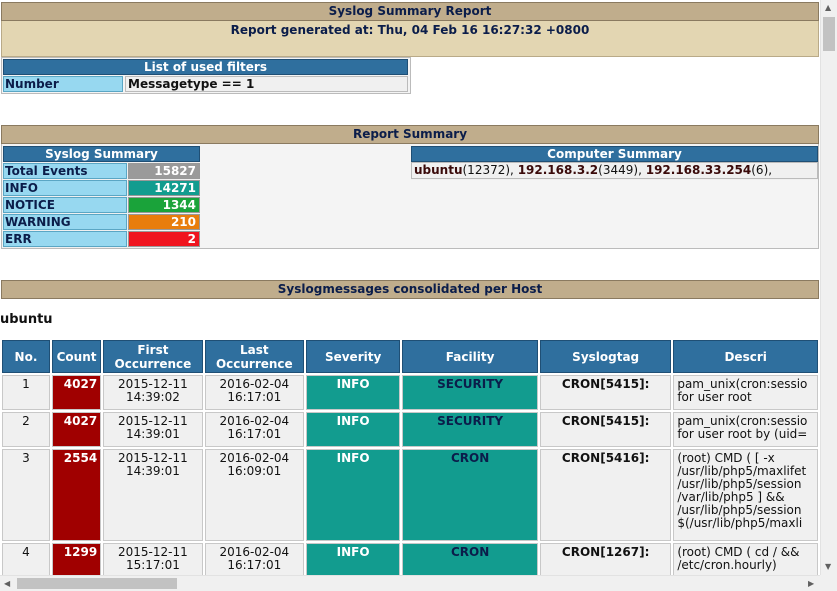  Describe the element at coordinates (760, 170) in the screenshot. I see `computer-host-count: (6)` at that location.